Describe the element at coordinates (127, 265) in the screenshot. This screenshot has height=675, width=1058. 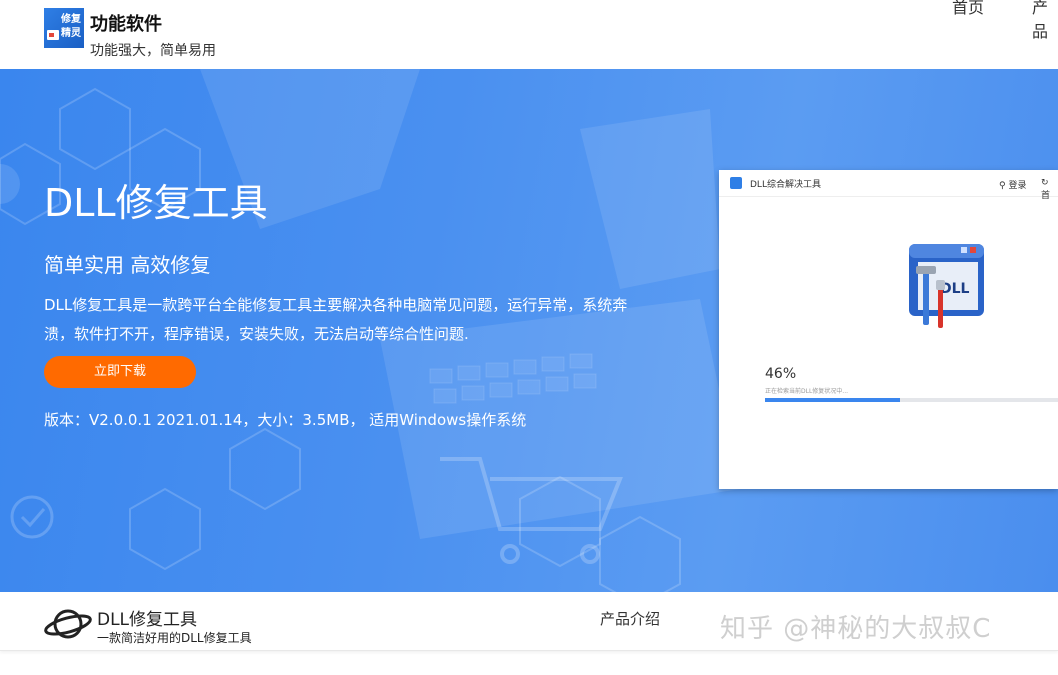
I see `hero-slogan: 简单实用 高效修复` at that location.